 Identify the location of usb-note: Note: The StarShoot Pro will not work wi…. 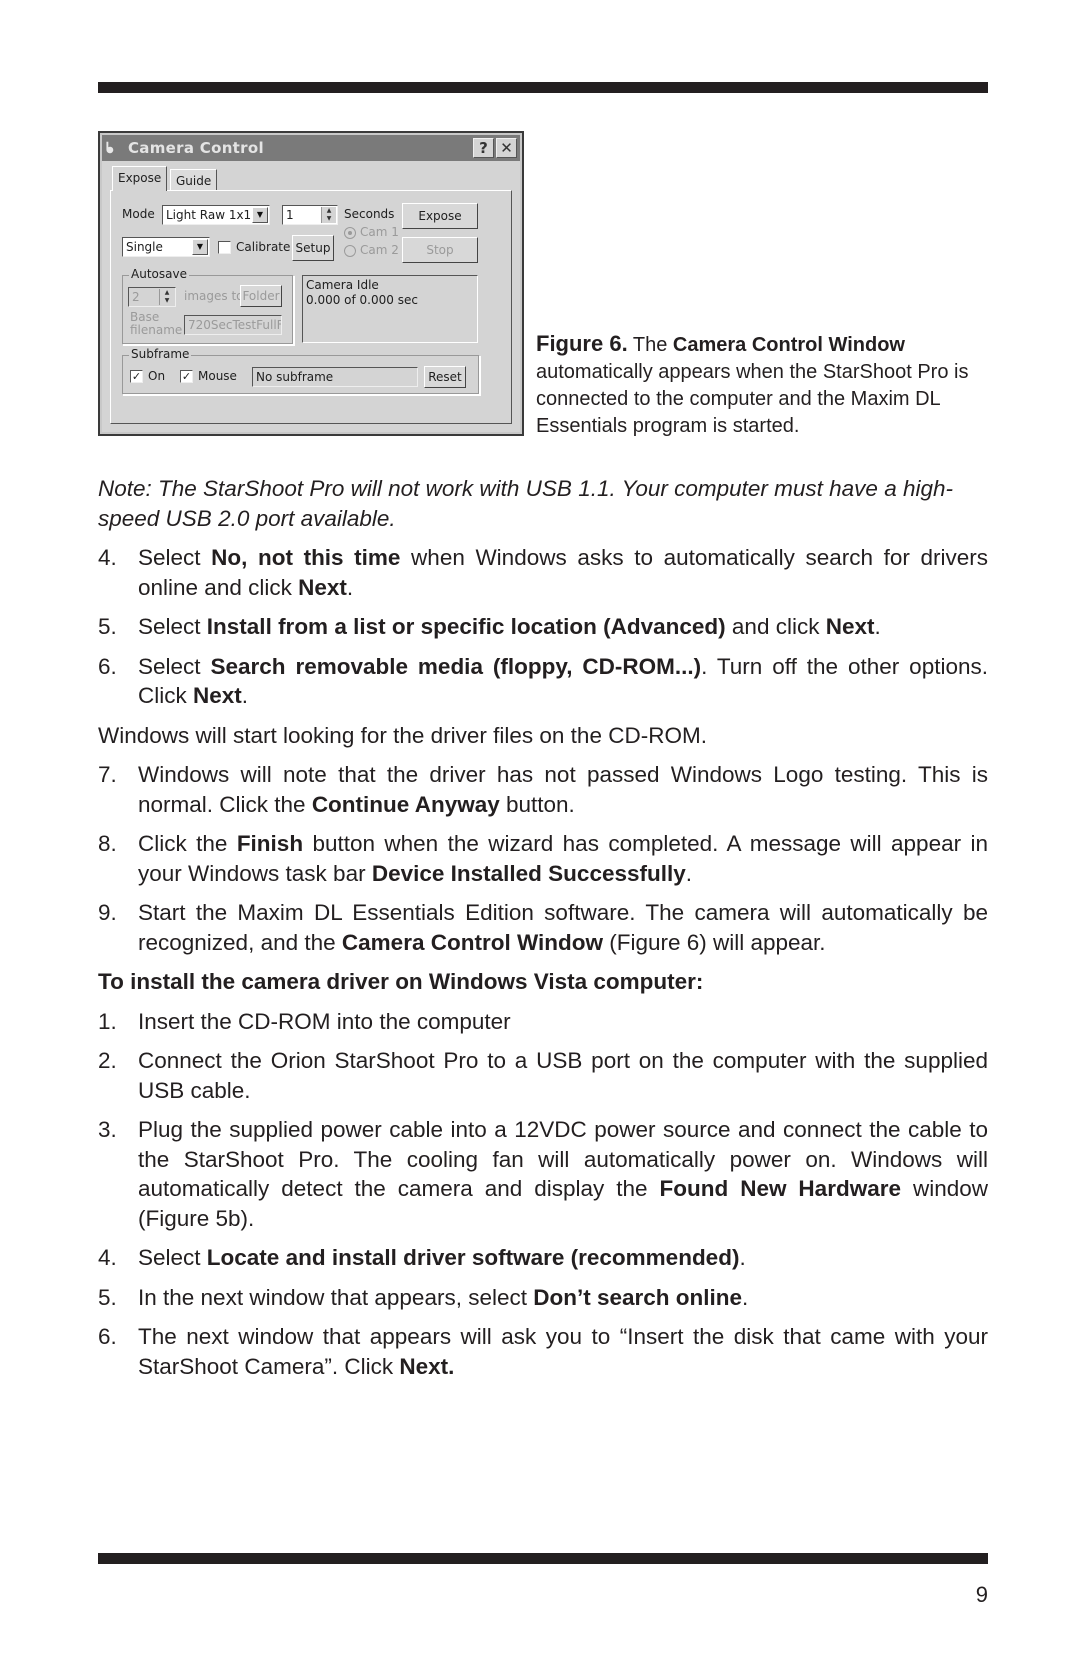
(525, 503).